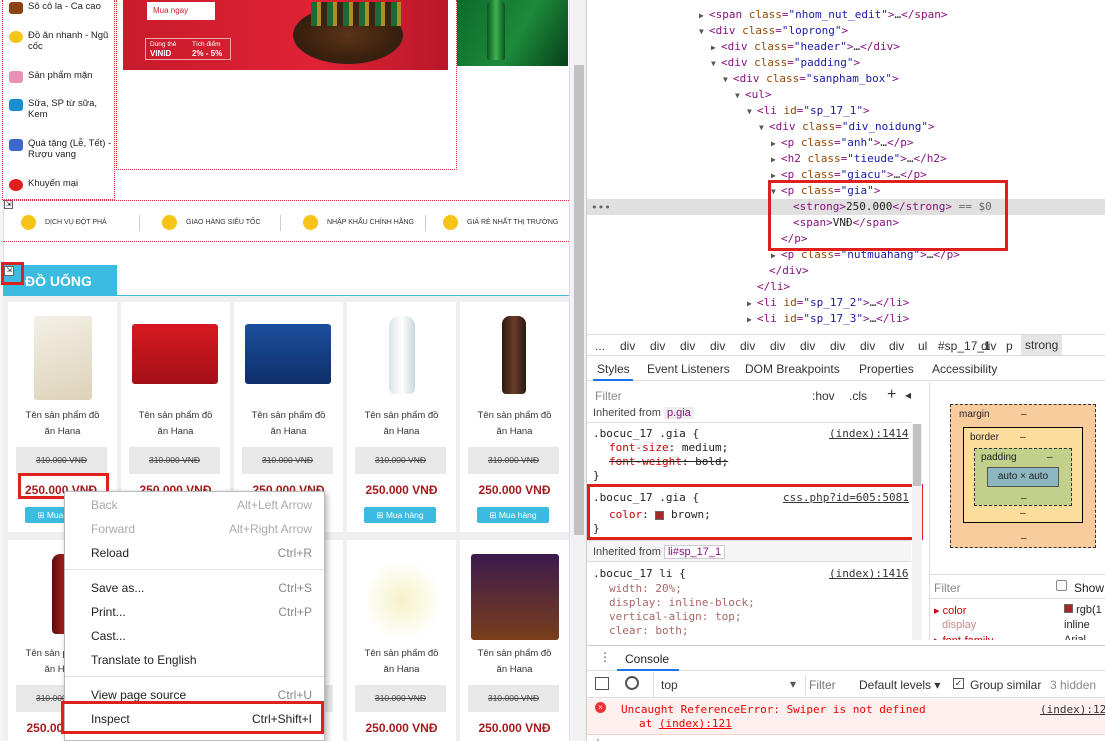 This screenshot has width=1105, height=741. Describe the element at coordinates (688, 369) in the screenshot. I see `tab-event-listeners: Event Listeners` at that location.